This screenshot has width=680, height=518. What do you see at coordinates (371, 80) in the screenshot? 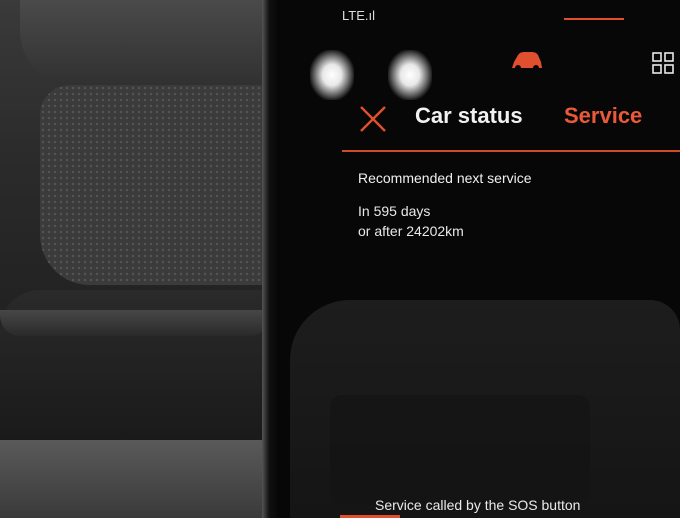
I see `light-reflection` at bounding box center [371, 80].